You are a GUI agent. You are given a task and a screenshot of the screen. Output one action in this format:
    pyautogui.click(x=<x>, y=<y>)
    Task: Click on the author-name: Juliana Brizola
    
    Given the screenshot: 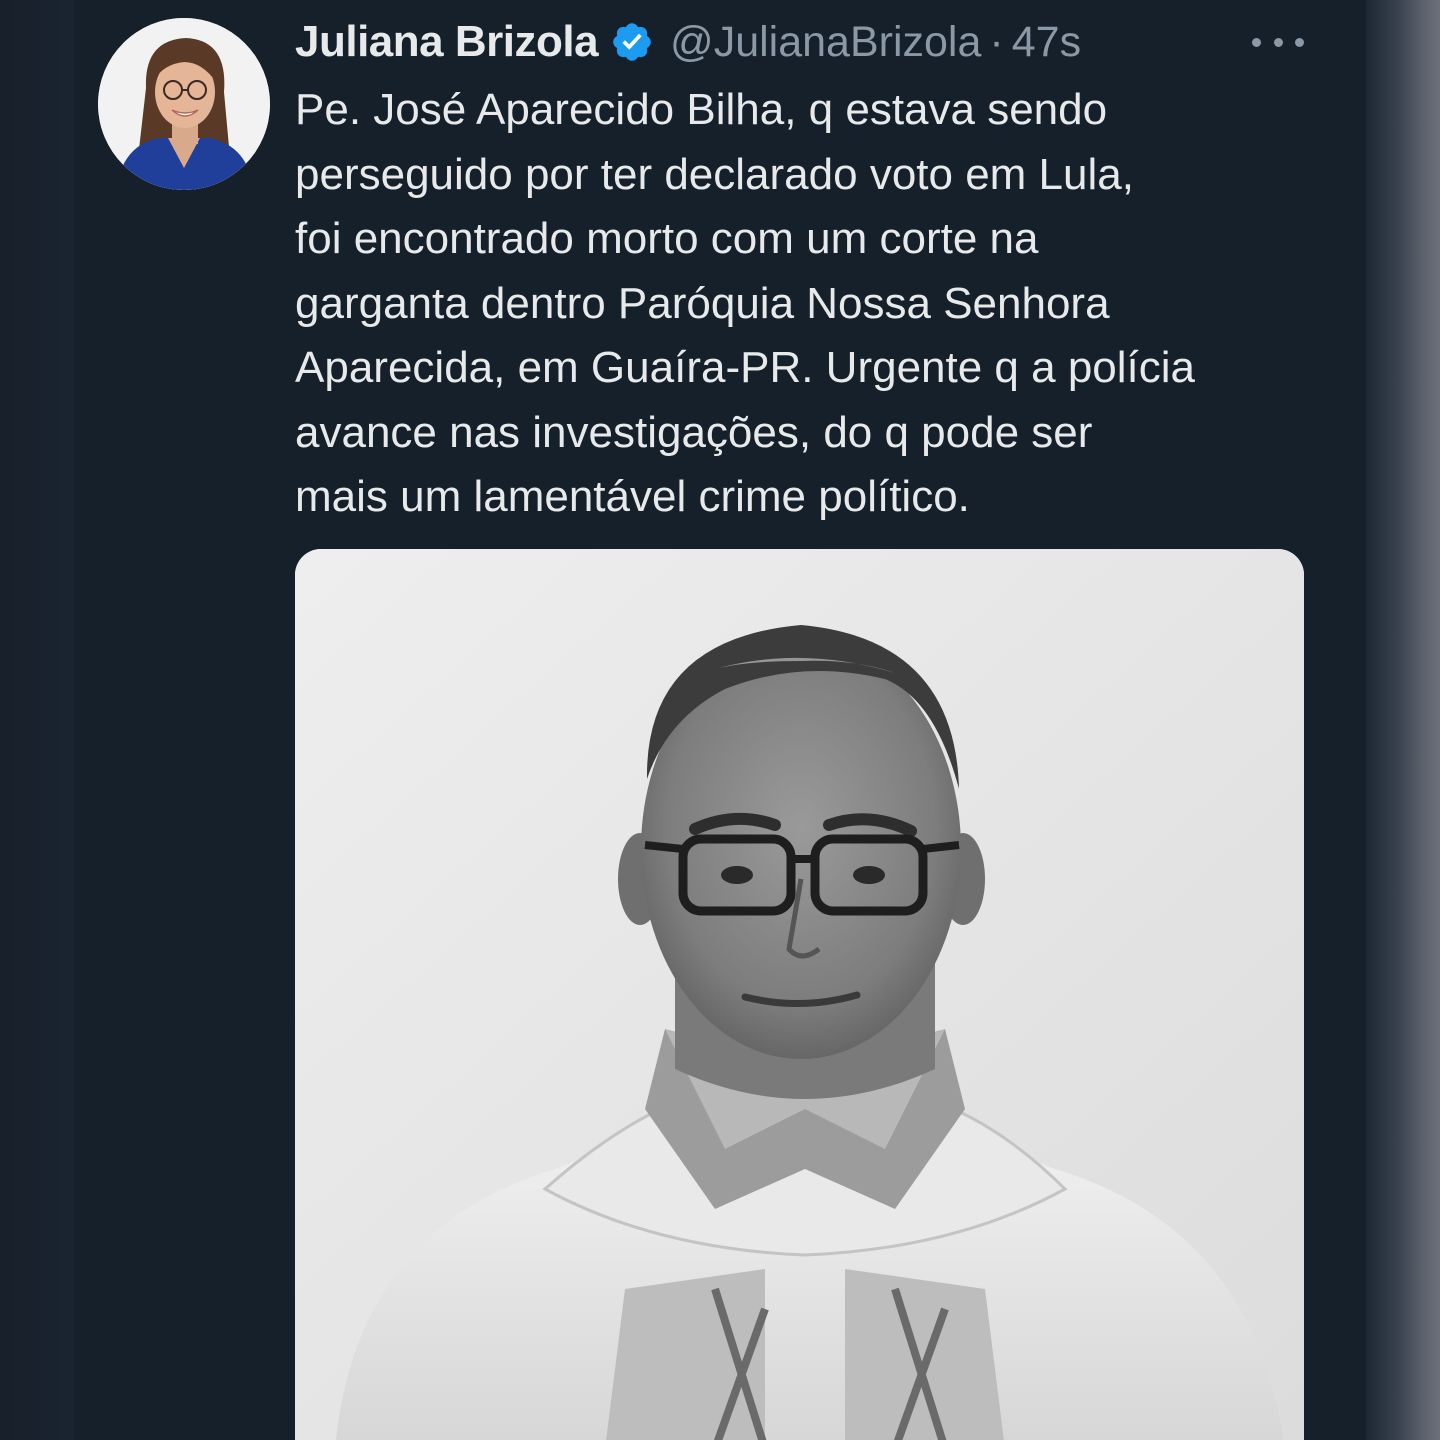 What is the action you would take?
    pyautogui.click(x=447, y=42)
    